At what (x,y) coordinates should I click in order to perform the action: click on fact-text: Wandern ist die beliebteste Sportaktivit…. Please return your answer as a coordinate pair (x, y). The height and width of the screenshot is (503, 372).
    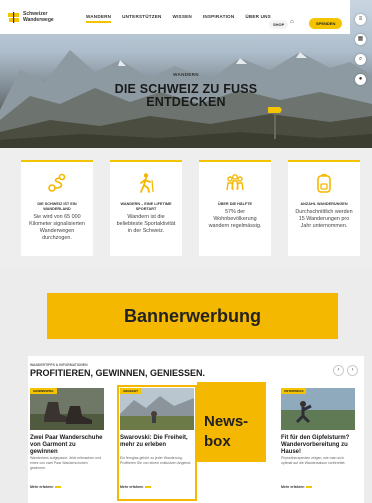
    Looking at the image, I should click on (146, 224).